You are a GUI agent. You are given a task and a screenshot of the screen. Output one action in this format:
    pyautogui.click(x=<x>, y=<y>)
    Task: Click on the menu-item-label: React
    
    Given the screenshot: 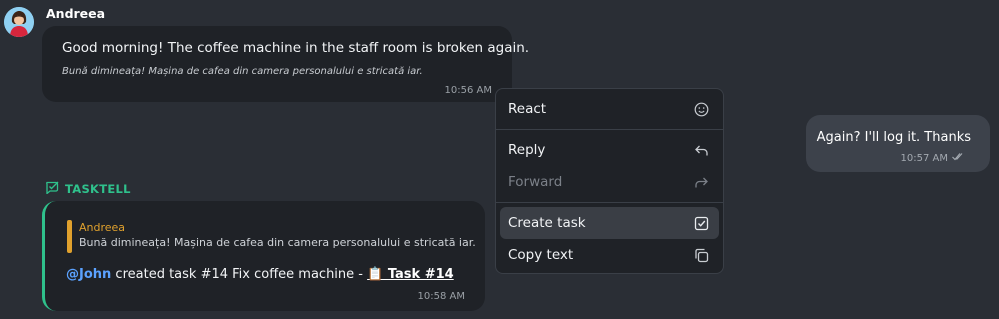 What is the action you would take?
    pyautogui.click(x=527, y=109)
    